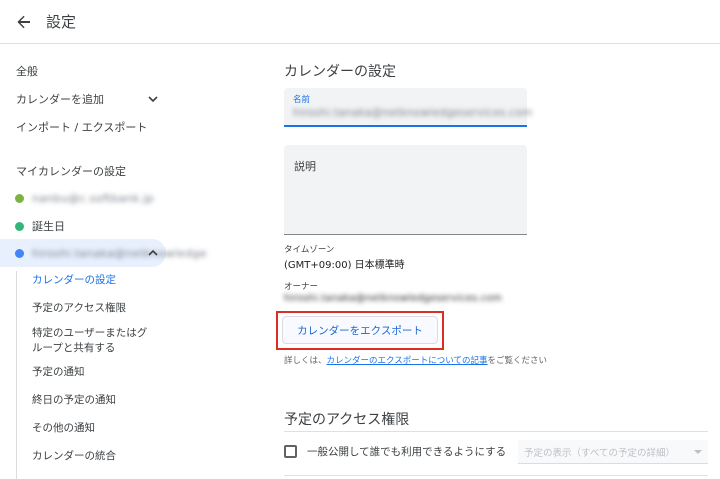 Image resolution: width=720 pixels, height=479 pixels. I want to click on timezone-value: (GMT+09:00) 日本標準時, so click(344, 265).